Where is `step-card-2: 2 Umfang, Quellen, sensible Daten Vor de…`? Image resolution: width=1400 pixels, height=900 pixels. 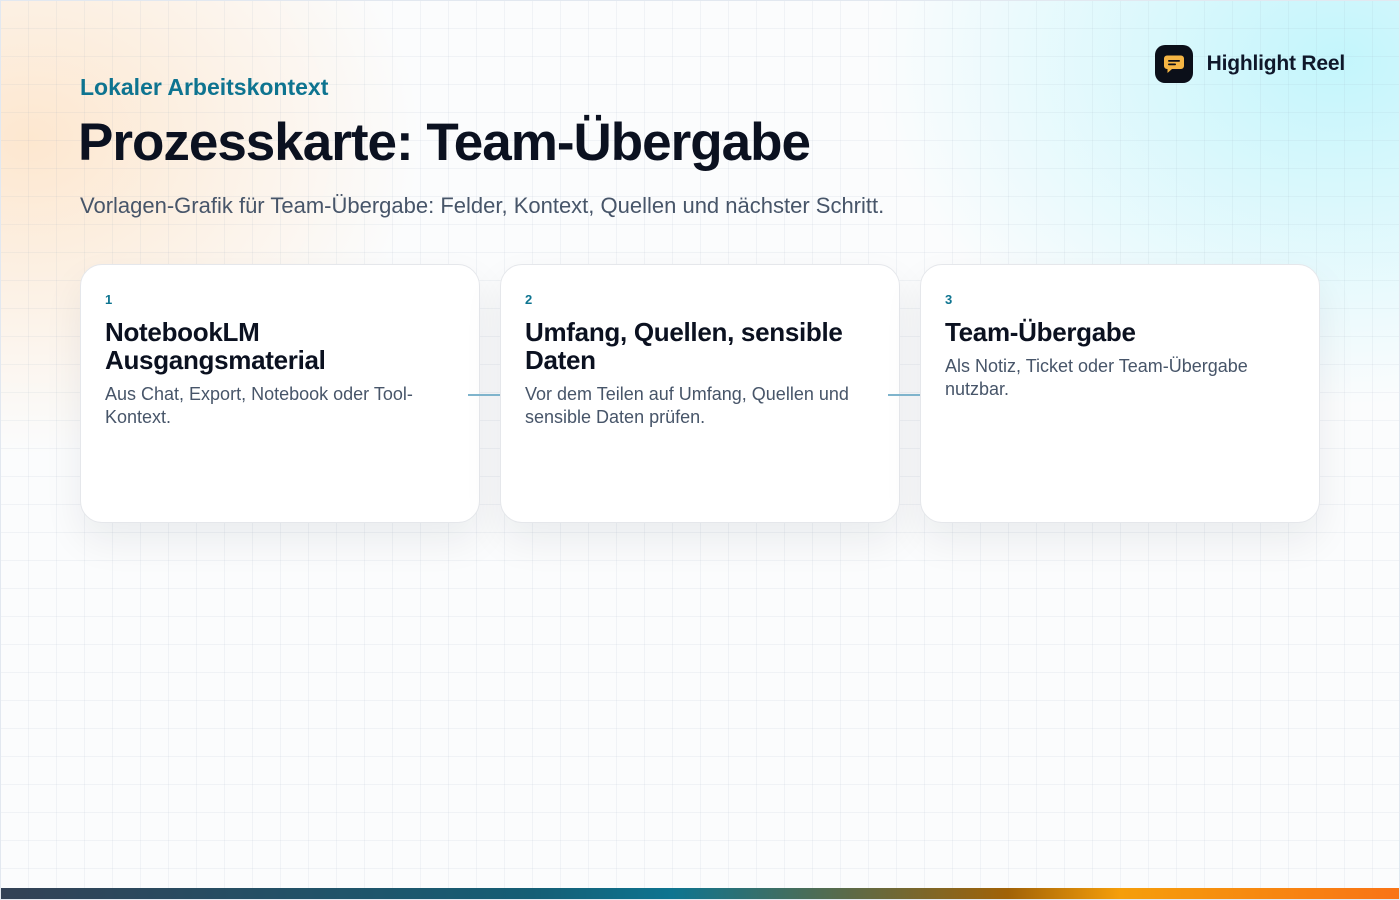 step-card-2: 2 Umfang, Quellen, sensible Daten Vor de… is located at coordinates (700, 393).